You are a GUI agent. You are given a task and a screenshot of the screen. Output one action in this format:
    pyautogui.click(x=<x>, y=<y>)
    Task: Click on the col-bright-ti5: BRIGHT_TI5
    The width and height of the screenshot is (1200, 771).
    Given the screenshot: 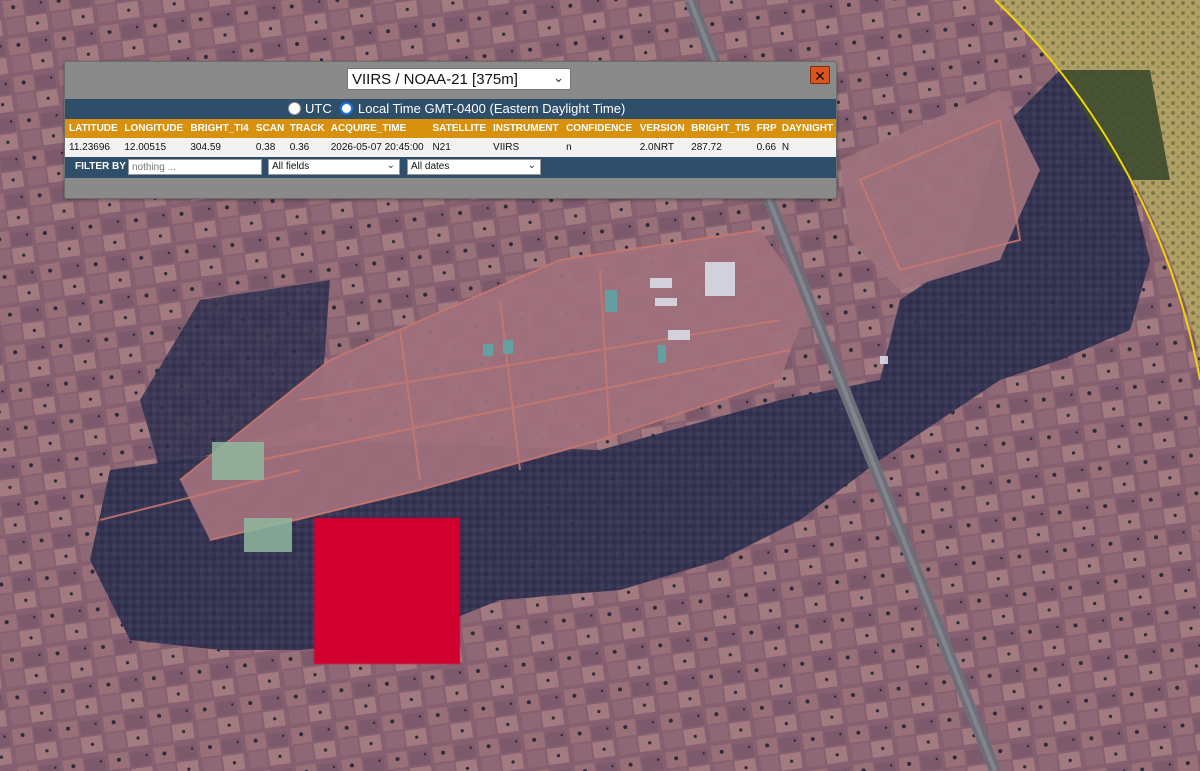 What is the action you would take?
    pyautogui.click(x=720, y=128)
    